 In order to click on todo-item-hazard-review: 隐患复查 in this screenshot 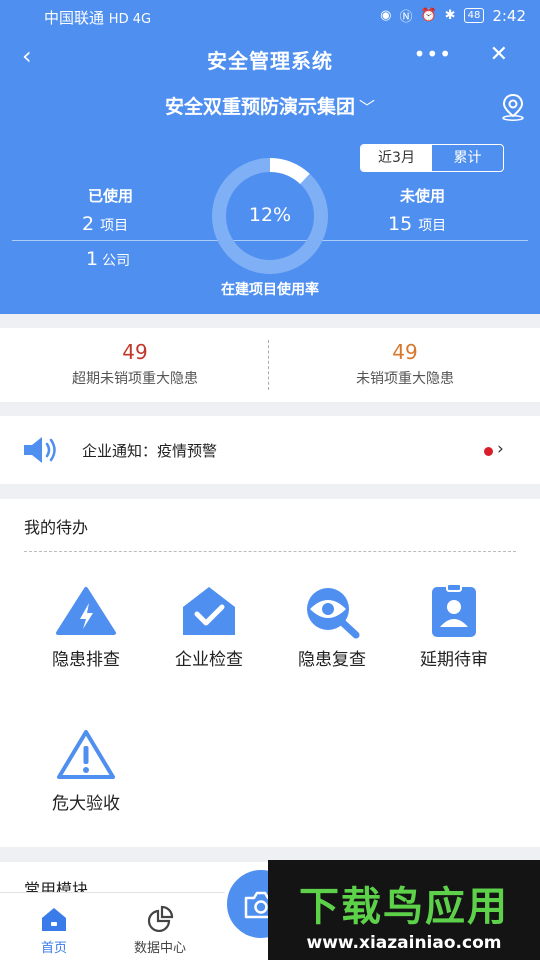, I will do `click(332, 626)`.